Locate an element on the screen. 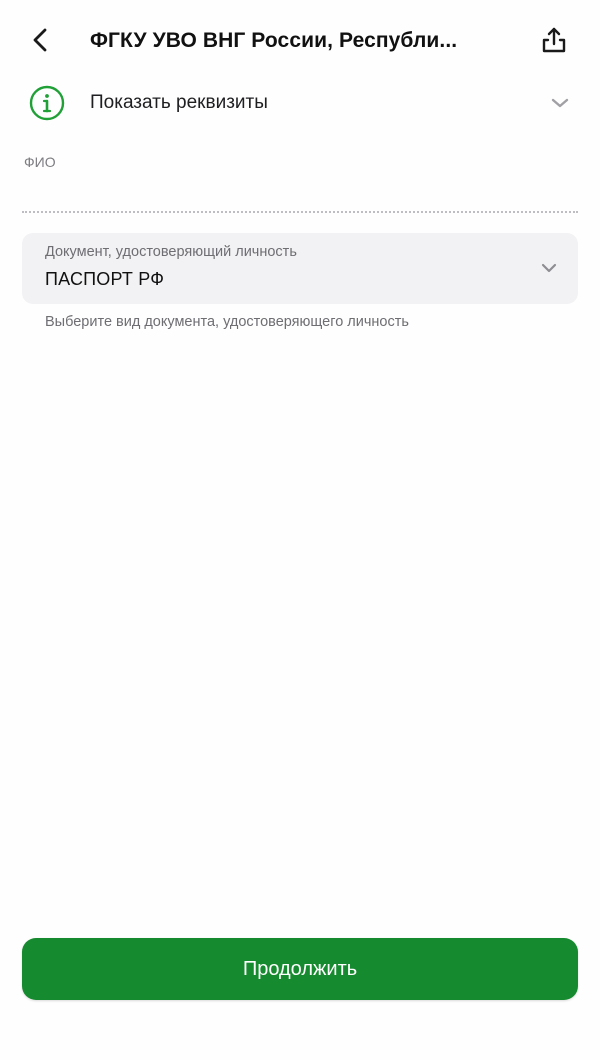  fio-underline is located at coordinates (300, 212).